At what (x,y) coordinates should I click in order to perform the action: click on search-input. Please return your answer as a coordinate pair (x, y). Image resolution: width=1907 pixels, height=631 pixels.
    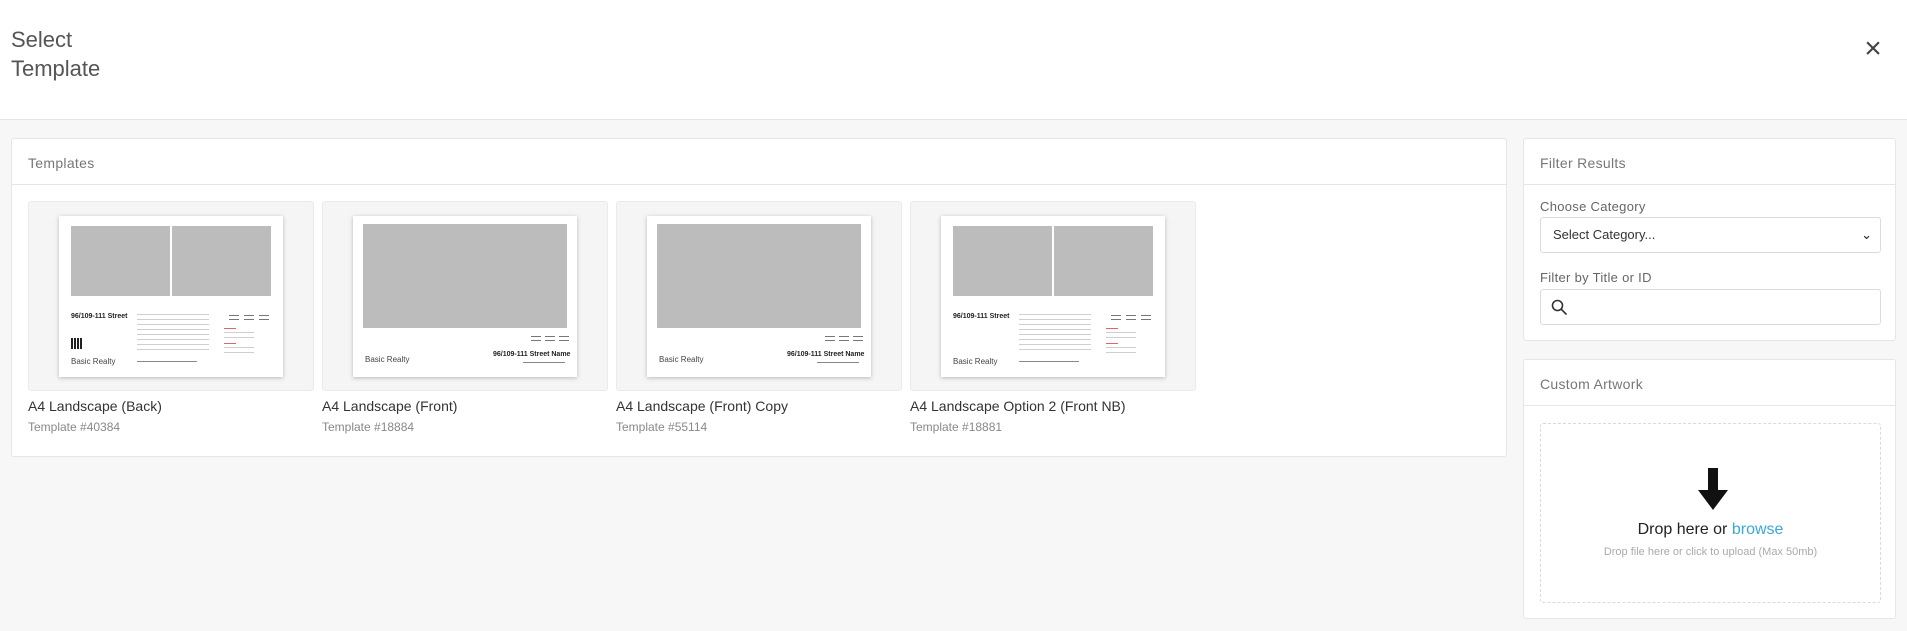
    Looking at the image, I should click on (1727, 307).